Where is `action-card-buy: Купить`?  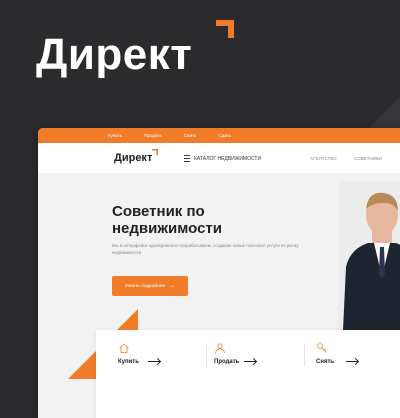
action-card-buy: Купить is located at coordinates (158, 362).